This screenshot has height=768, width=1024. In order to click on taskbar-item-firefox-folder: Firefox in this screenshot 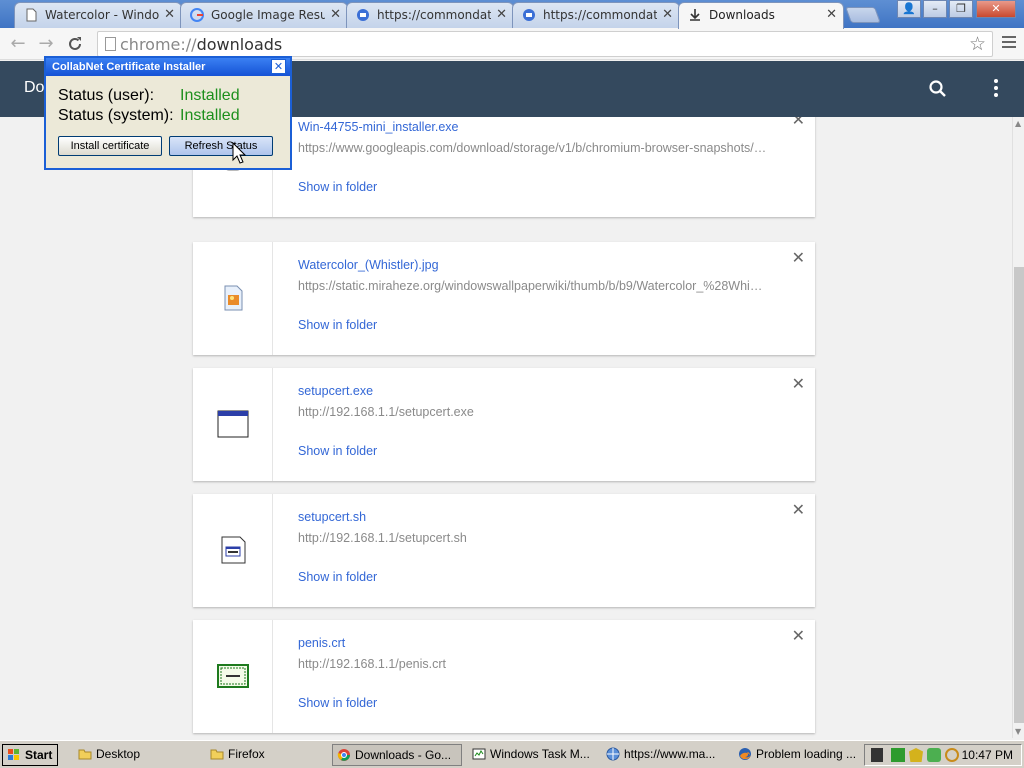, I will do `click(266, 755)`.